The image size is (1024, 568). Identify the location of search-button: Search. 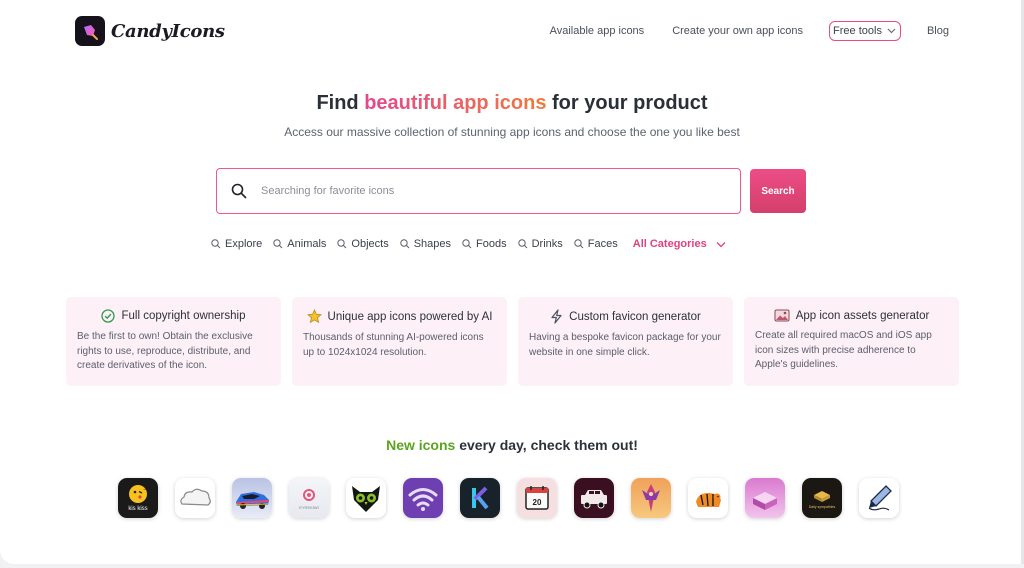
(778, 191).